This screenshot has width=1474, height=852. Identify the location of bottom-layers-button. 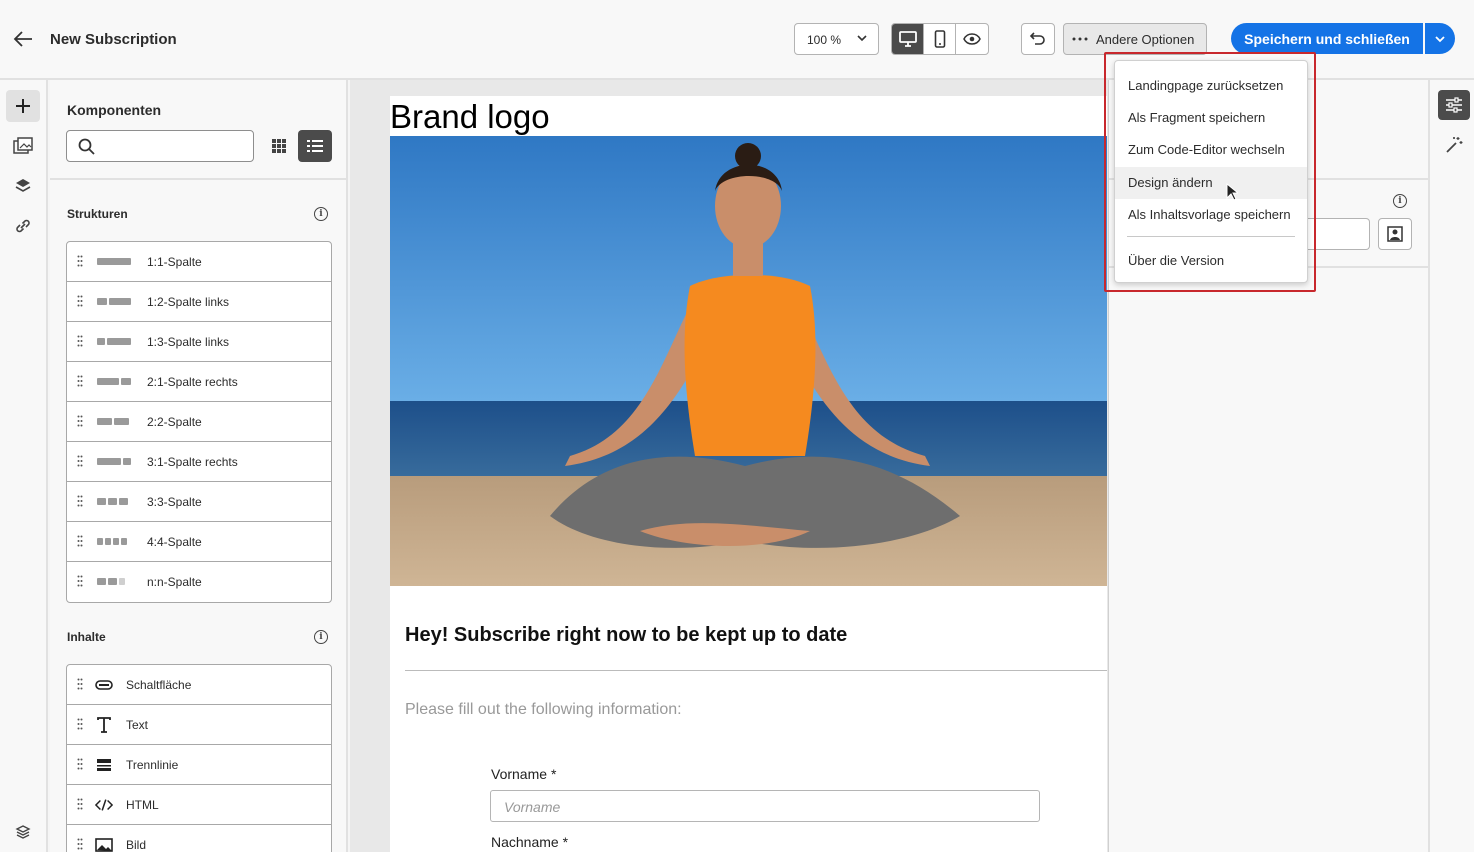
(23, 832).